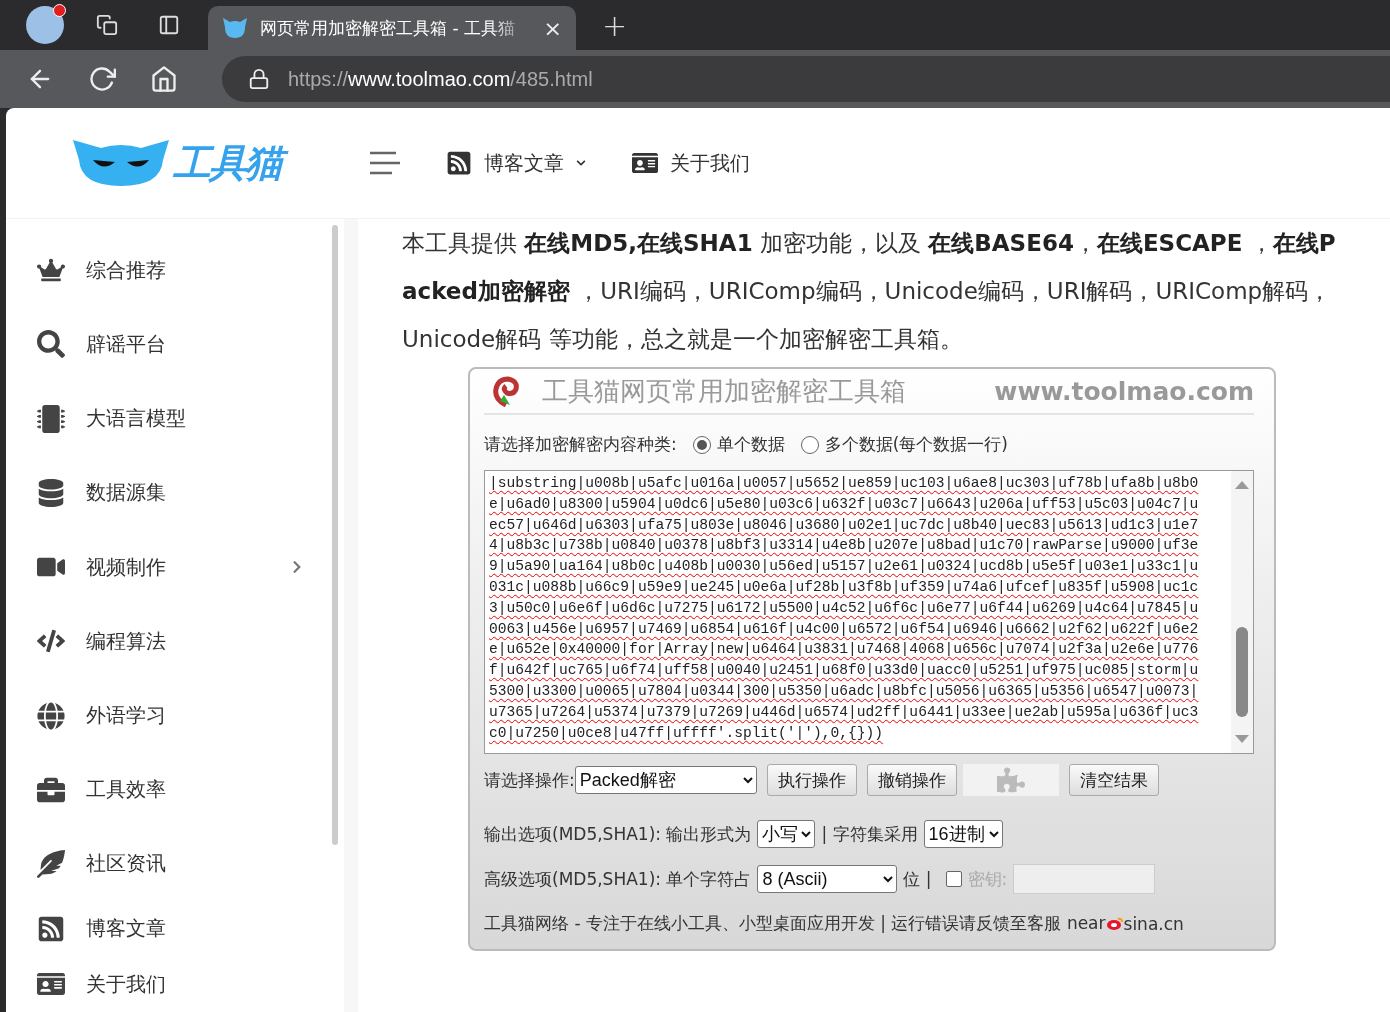  What do you see at coordinates (45, 25) in the screenshot?
I see `profile-avatar` at bounding box center [45, 25].